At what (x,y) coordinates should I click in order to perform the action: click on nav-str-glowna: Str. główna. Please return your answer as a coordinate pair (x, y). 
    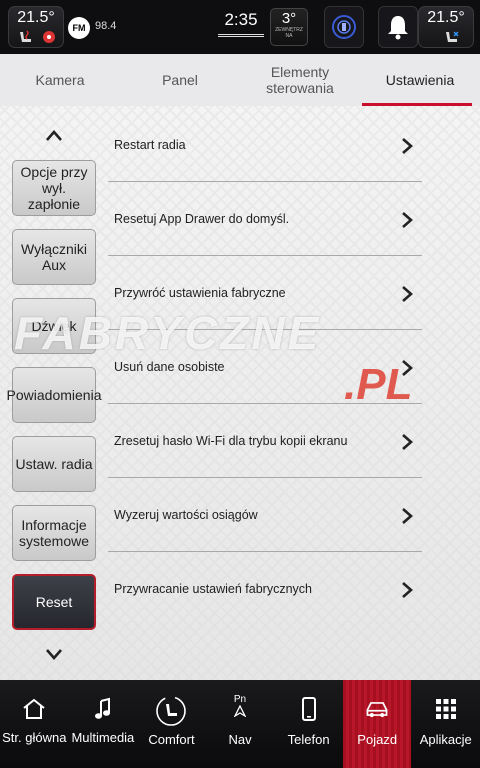
    Looking at the image, I should click on (34, 724).